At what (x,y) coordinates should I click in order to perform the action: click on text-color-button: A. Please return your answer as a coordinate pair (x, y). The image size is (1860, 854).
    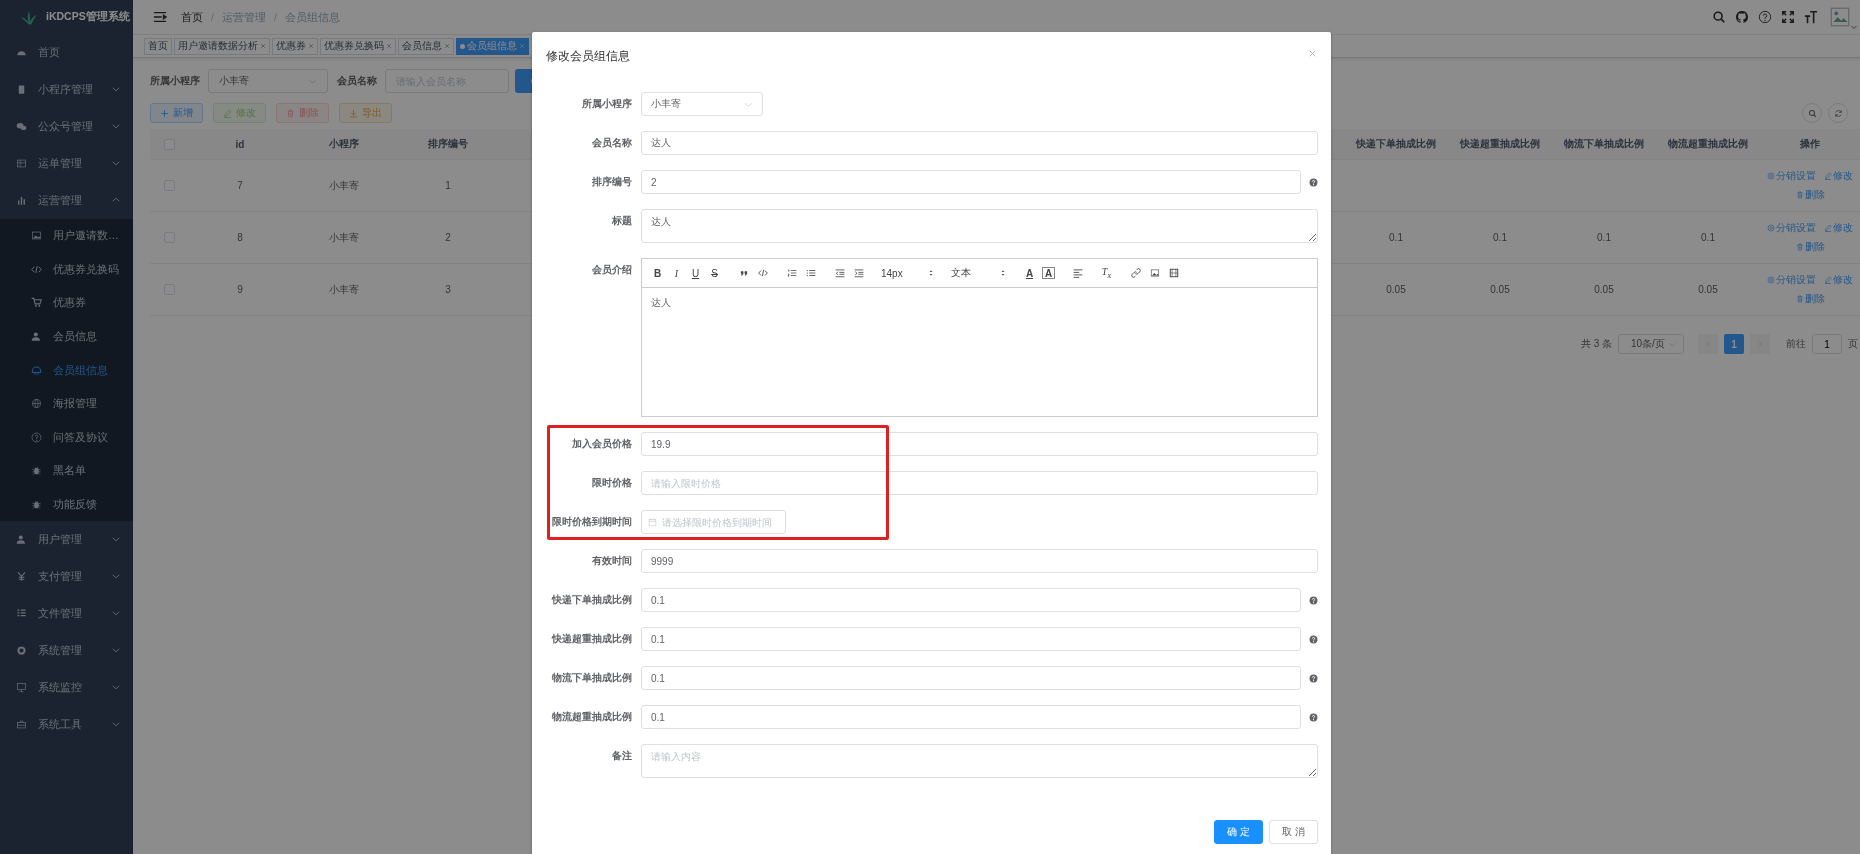
    Looking at the image, I should click on (1029, 273).